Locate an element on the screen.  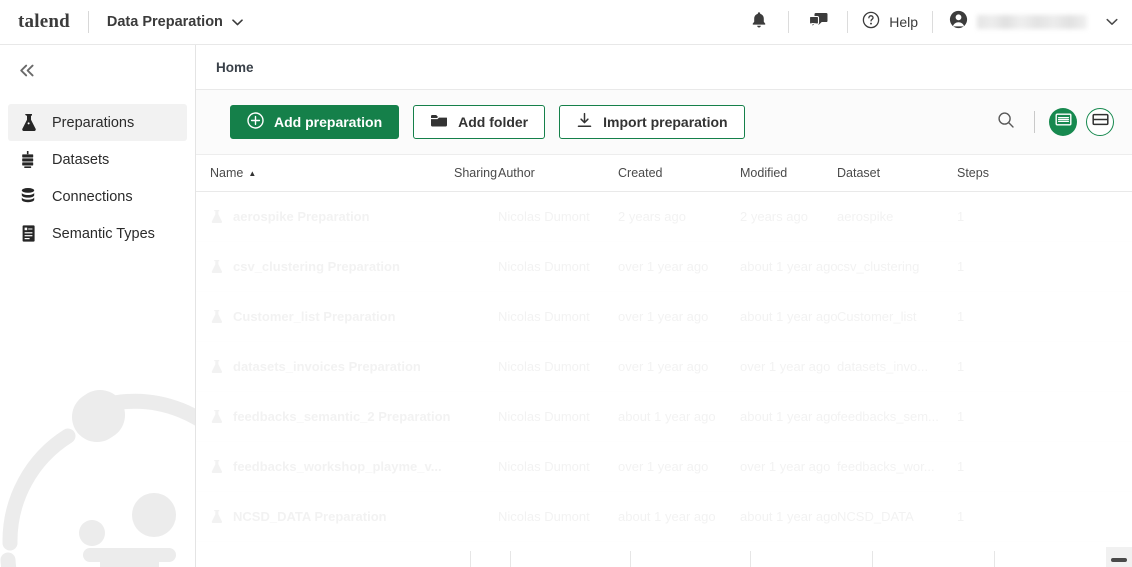
column-header-steps: Steps is located at coordinates (1002, 173).